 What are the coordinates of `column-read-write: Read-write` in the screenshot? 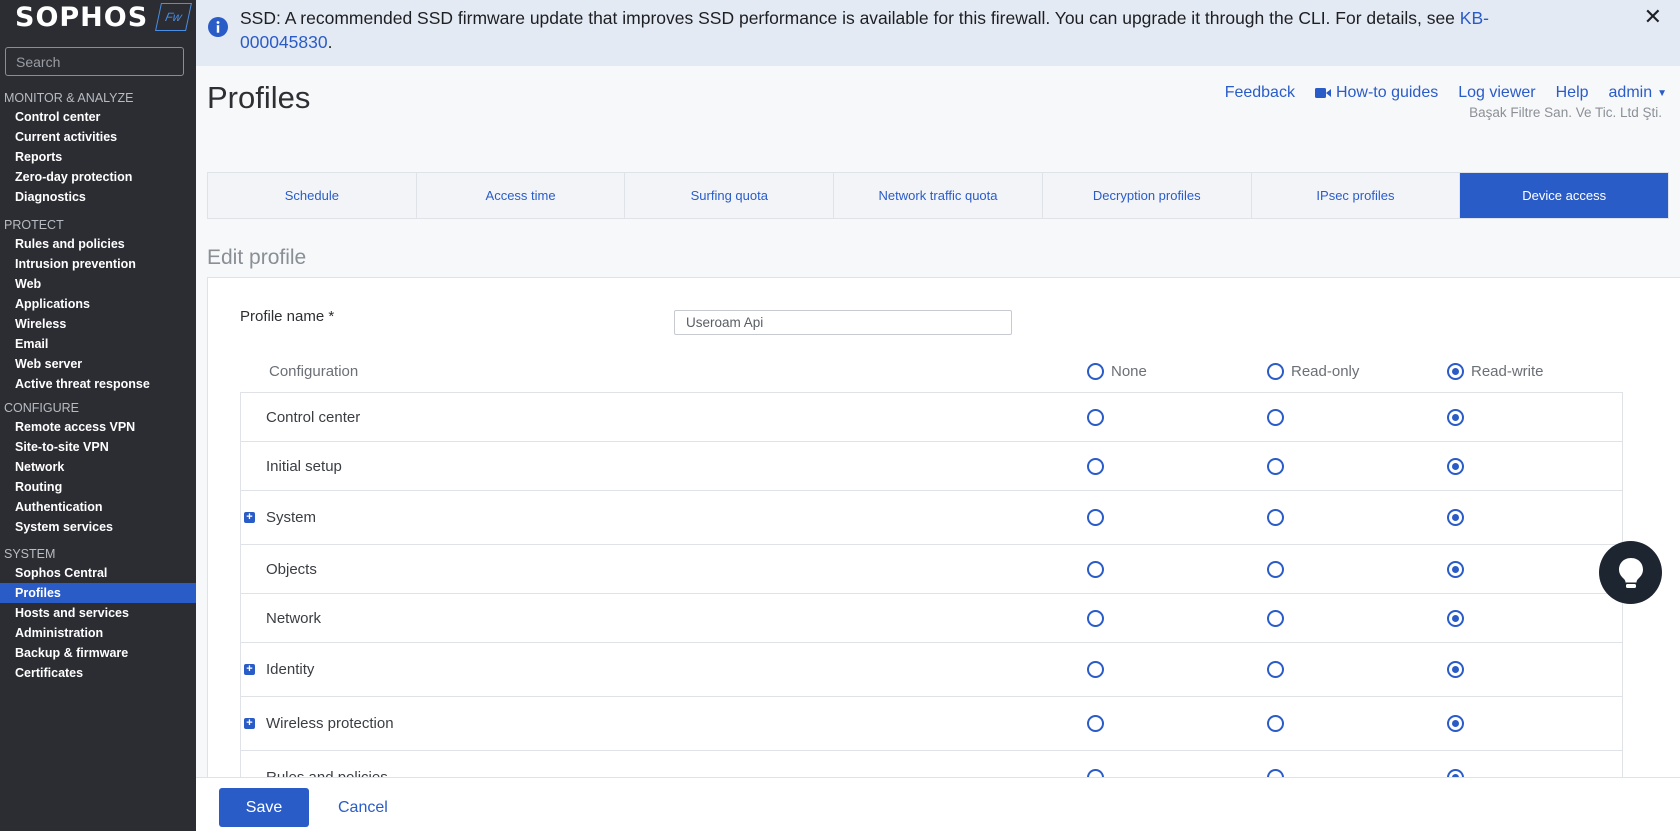 It's located at (1495, 371).